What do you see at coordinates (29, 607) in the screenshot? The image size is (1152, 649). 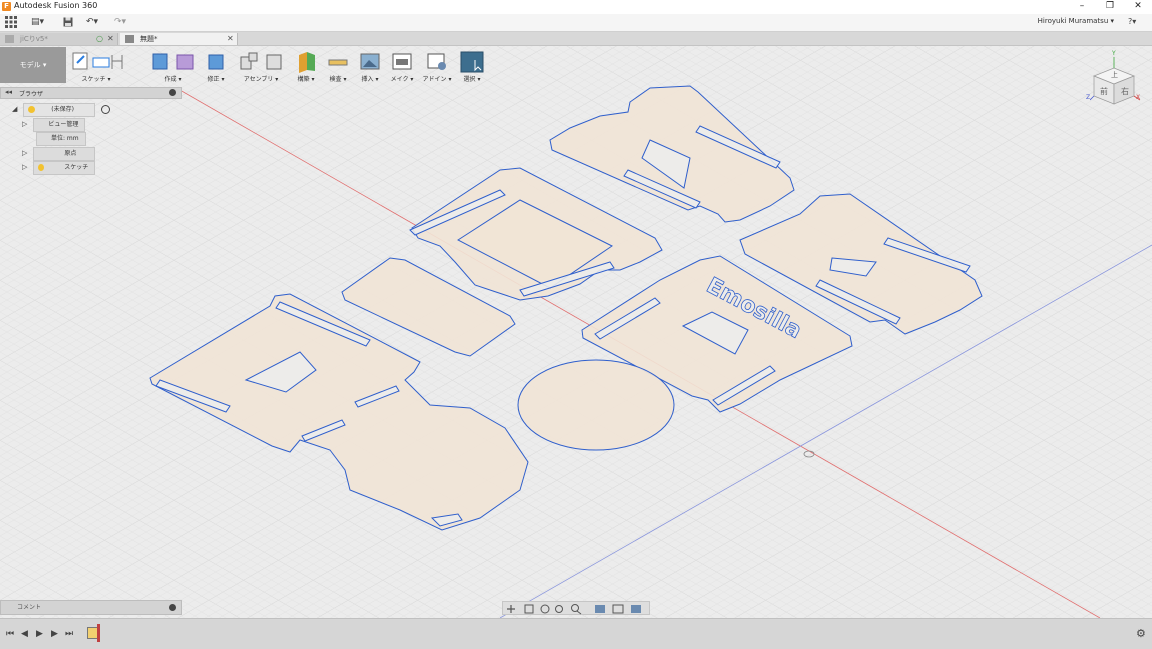 I see `comments-label: コメント` at bounding box center [29, 607].